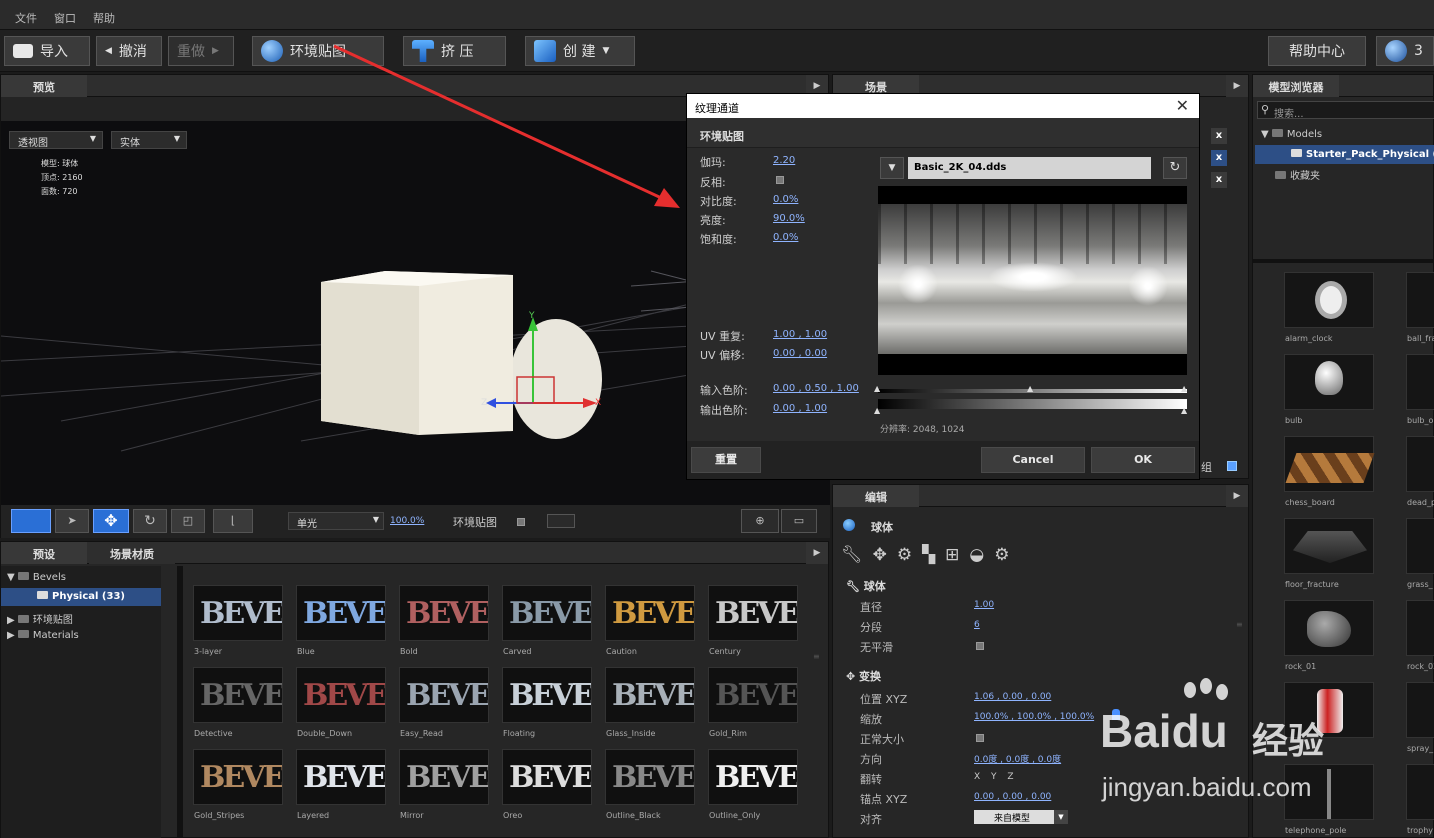 Image resolution: width=1434 pixels, height=838 pixels. Describe the element at coordinates (1204, 710) in the screenshot. I see `paw-icon` at that location.